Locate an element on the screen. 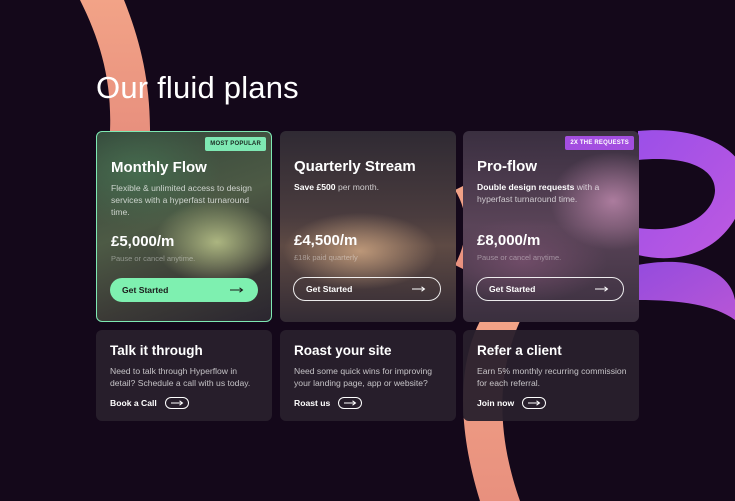 The image size is (735, 501). info-card-title: Roast your site is located at coordinates (343, 350).